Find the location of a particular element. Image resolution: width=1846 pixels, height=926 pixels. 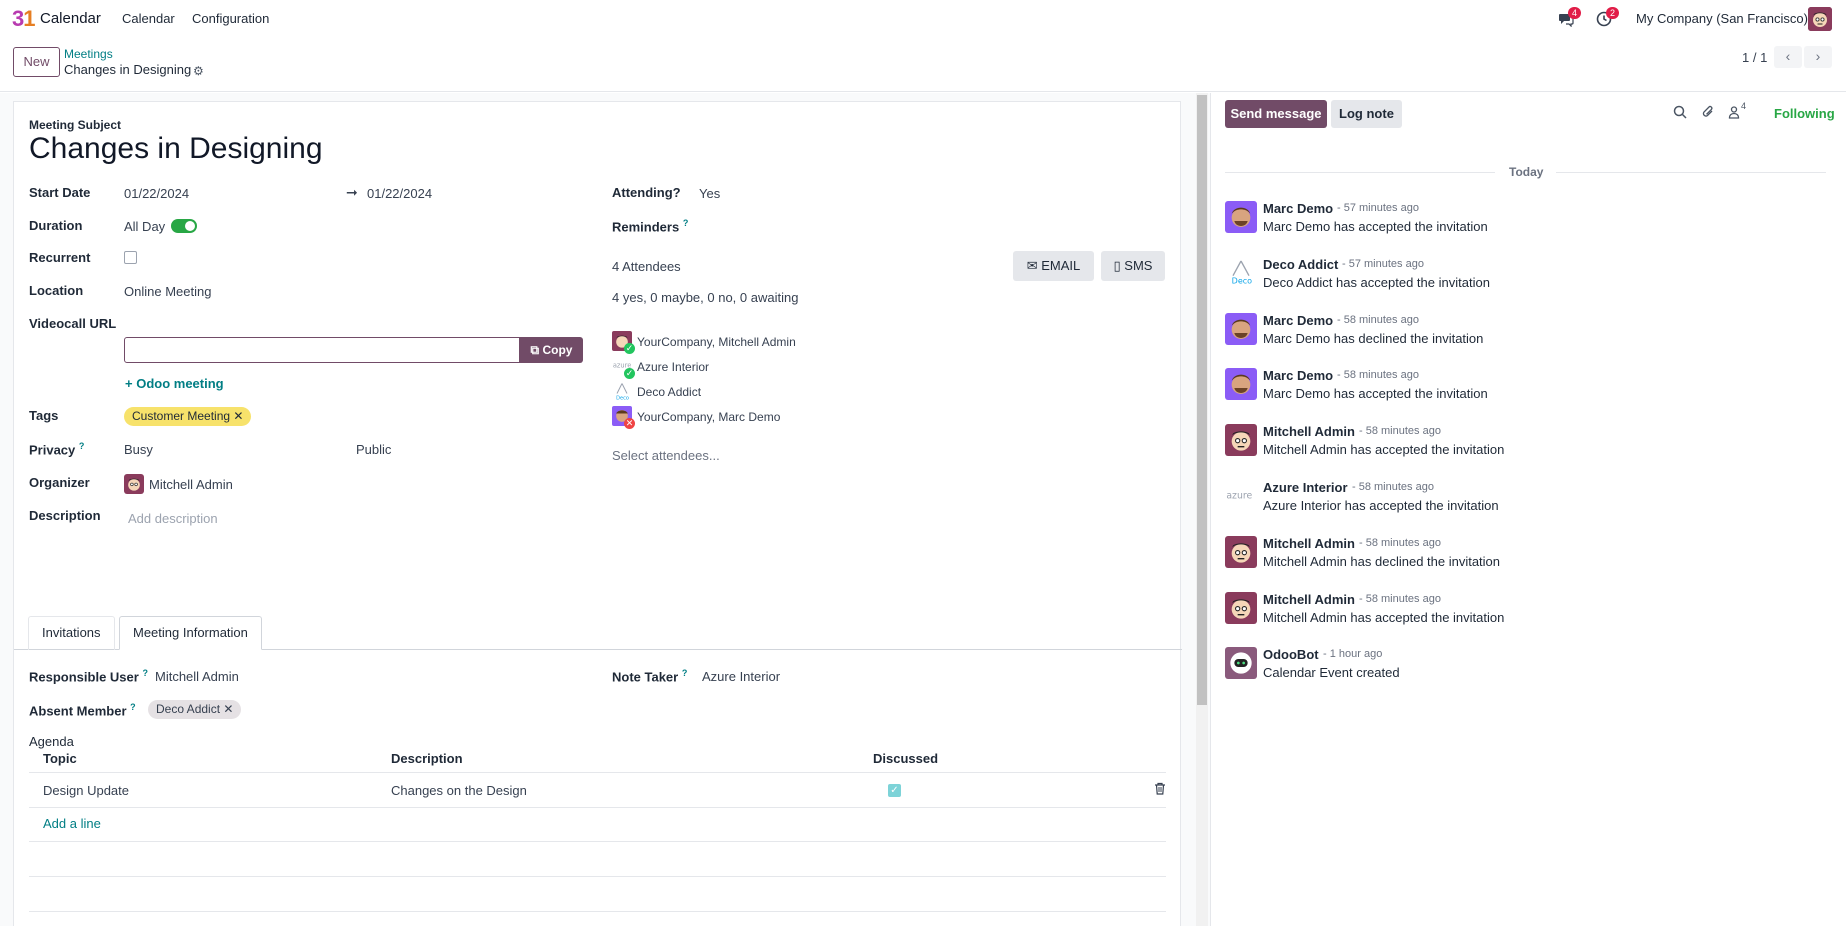

attending-select: Yes is located at coordinates (709, 193).